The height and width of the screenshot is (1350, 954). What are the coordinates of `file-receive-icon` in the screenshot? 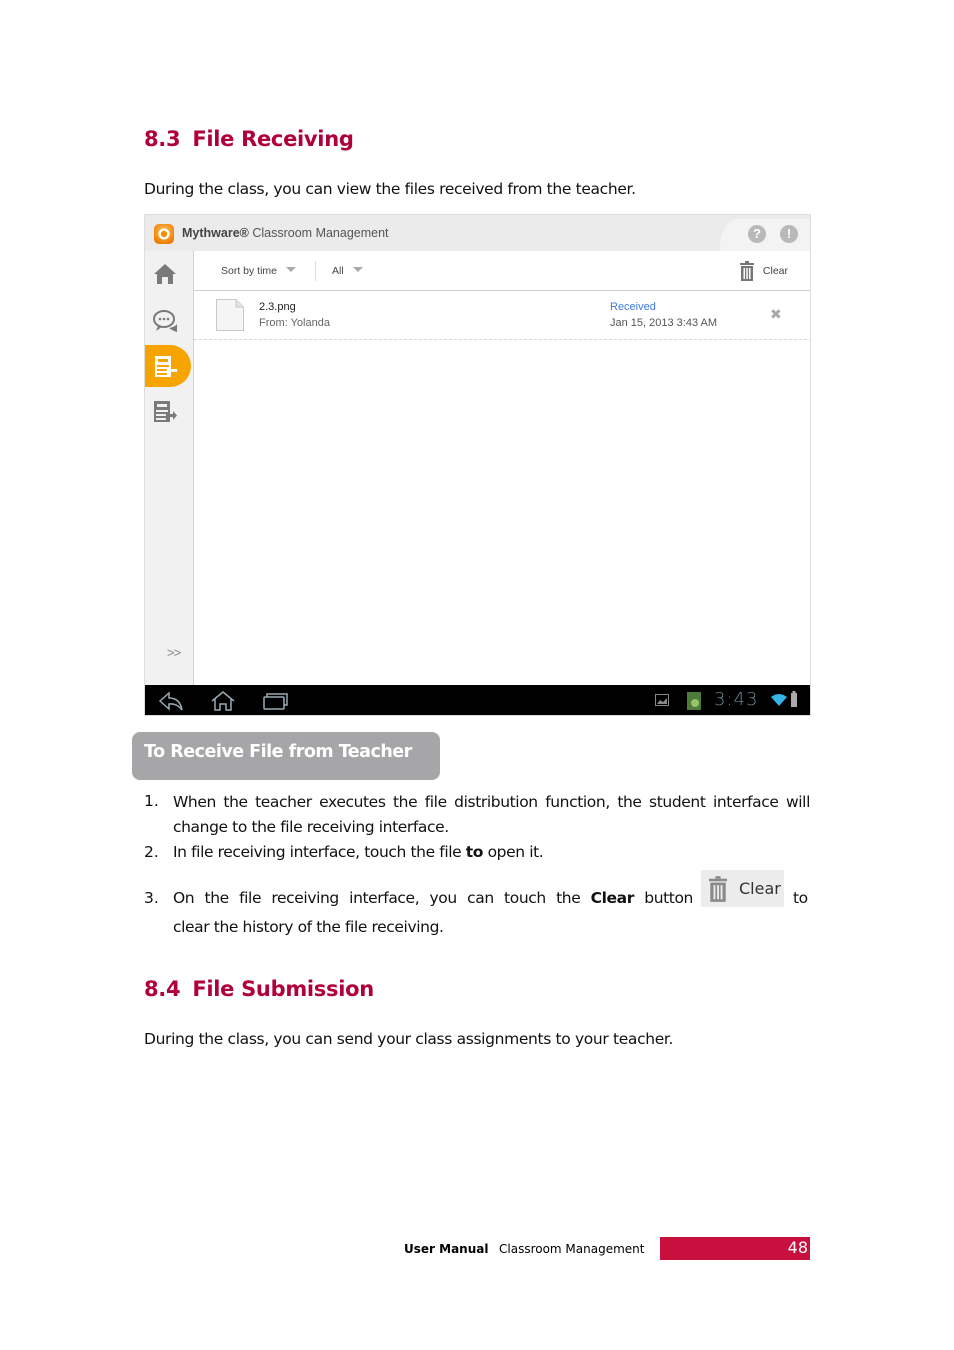 It's located at (166, 366).